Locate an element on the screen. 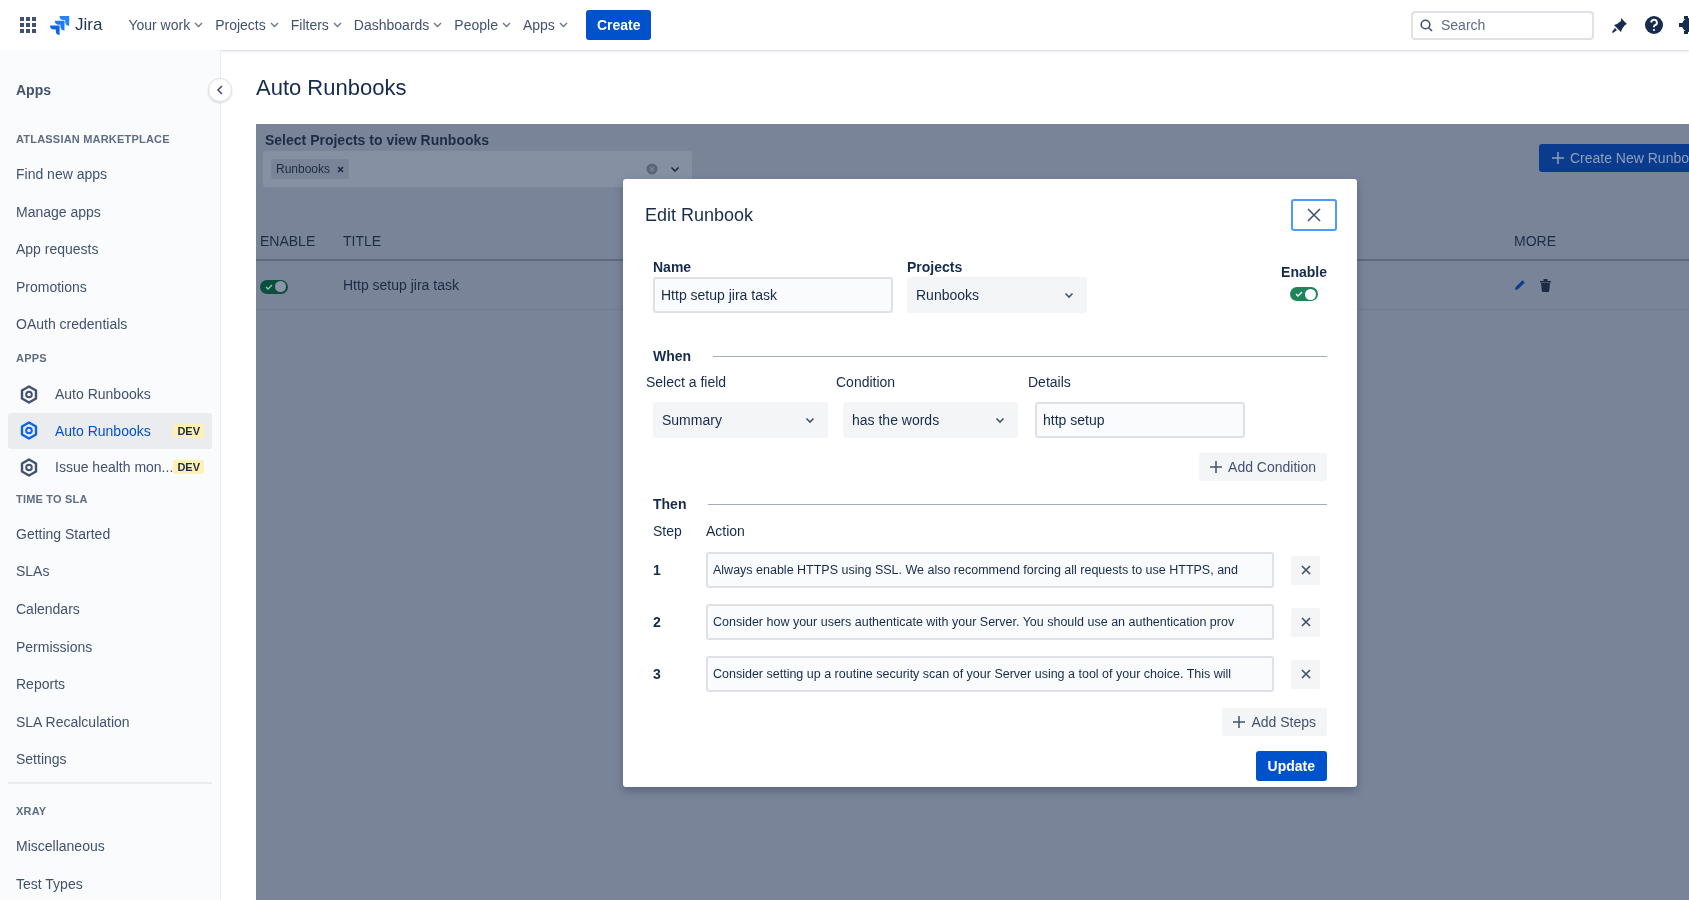 The image size is (1689, 900). nav-menu: Apps is located at coordinates (545, 25).